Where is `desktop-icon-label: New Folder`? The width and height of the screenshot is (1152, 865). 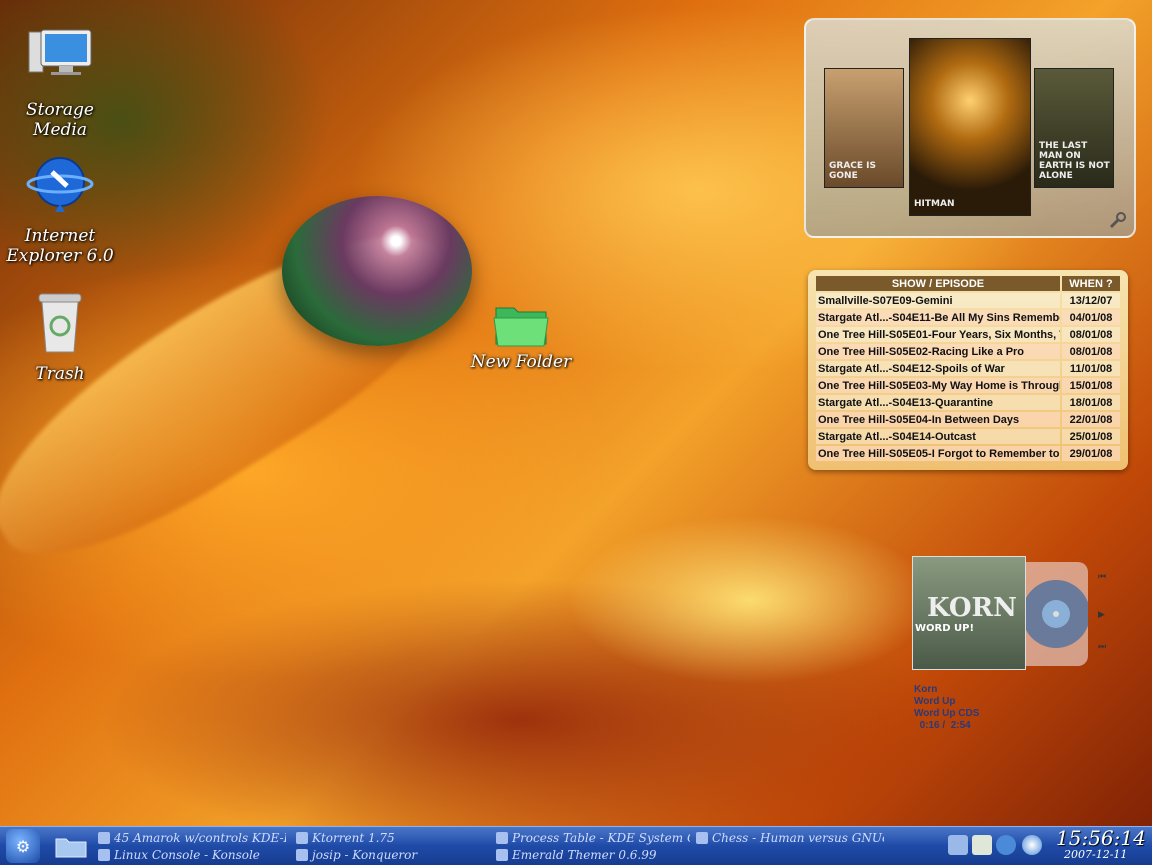 desktop-icon-label: New Folder is located at coordinates (521, 362).